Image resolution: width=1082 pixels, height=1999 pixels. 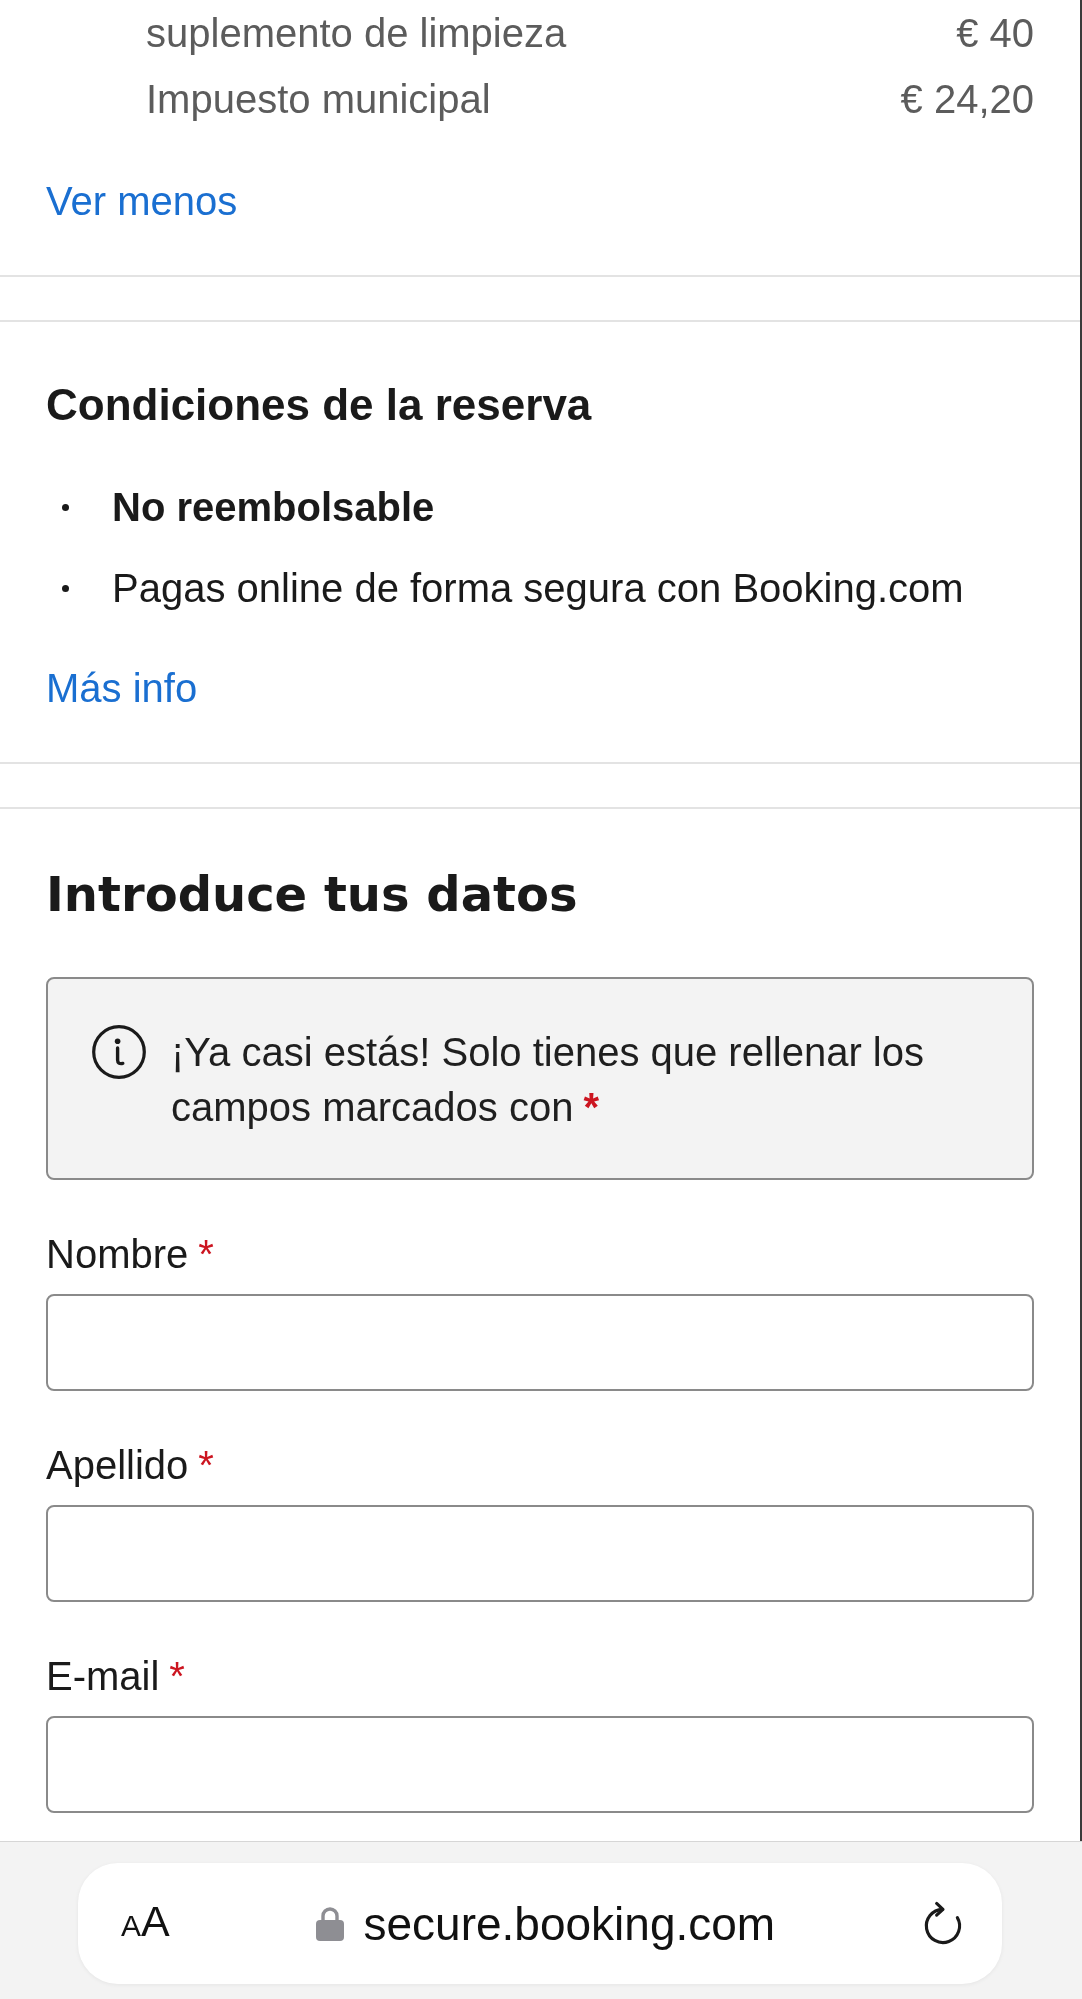 I want to click on form-title: Introduce tus datos, so click(x=312, y=894).